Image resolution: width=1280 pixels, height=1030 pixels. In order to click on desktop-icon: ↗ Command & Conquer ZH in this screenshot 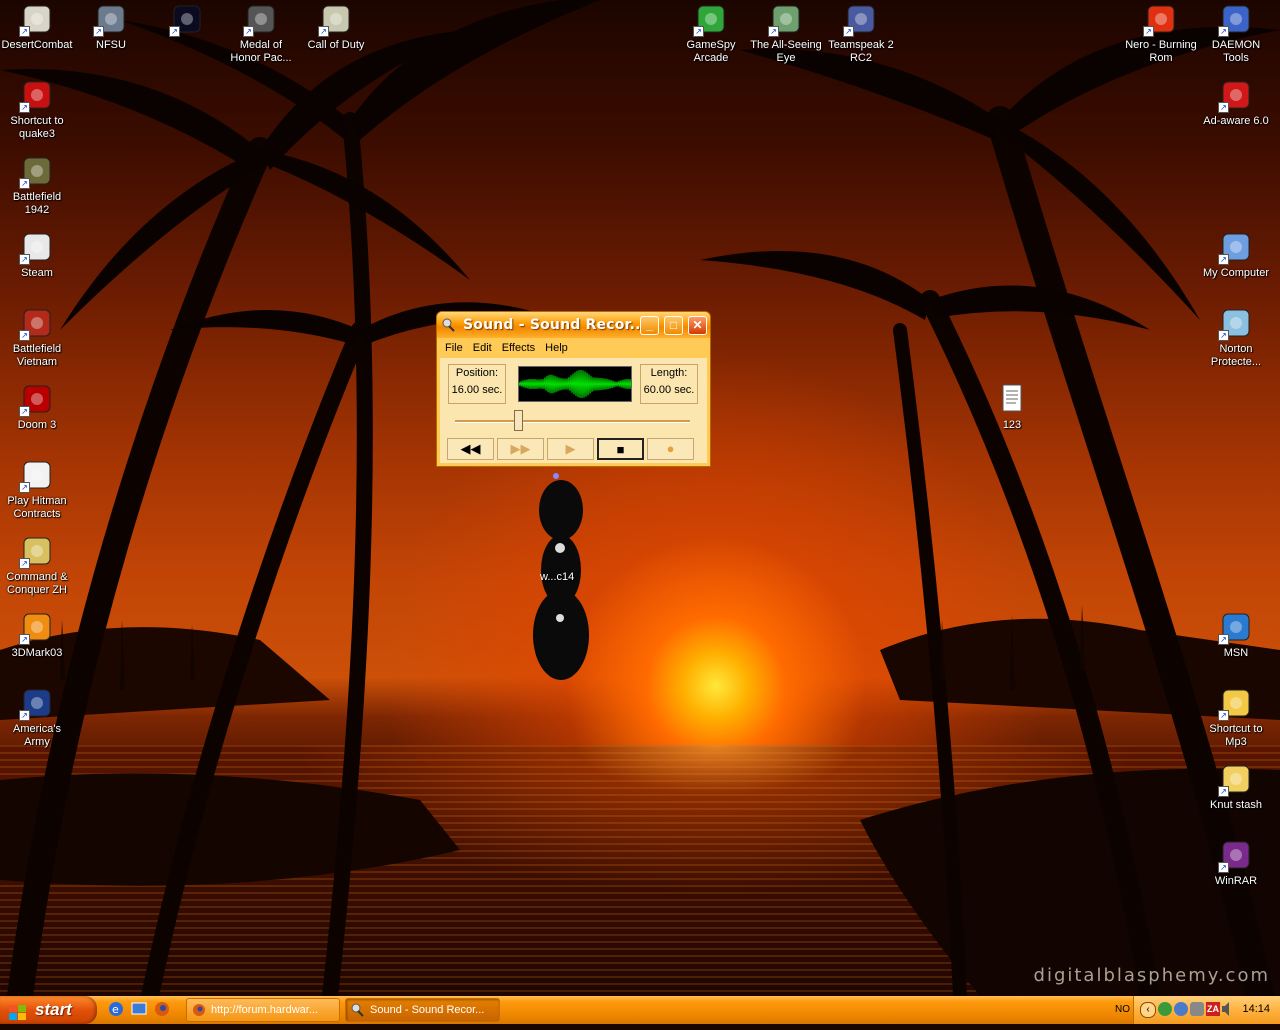, I will do `click(37, 566)`.